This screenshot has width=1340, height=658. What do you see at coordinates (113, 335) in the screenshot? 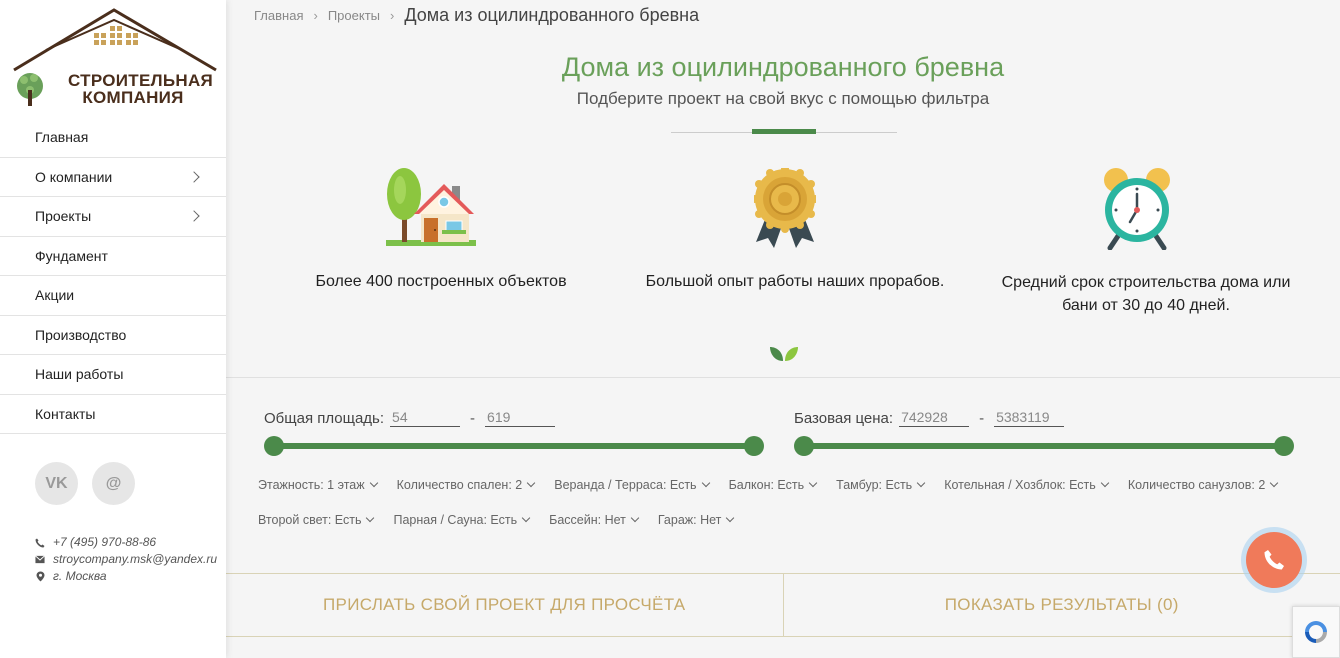
I see `nav-item-production: Производство` at bounding box center [113, 335].